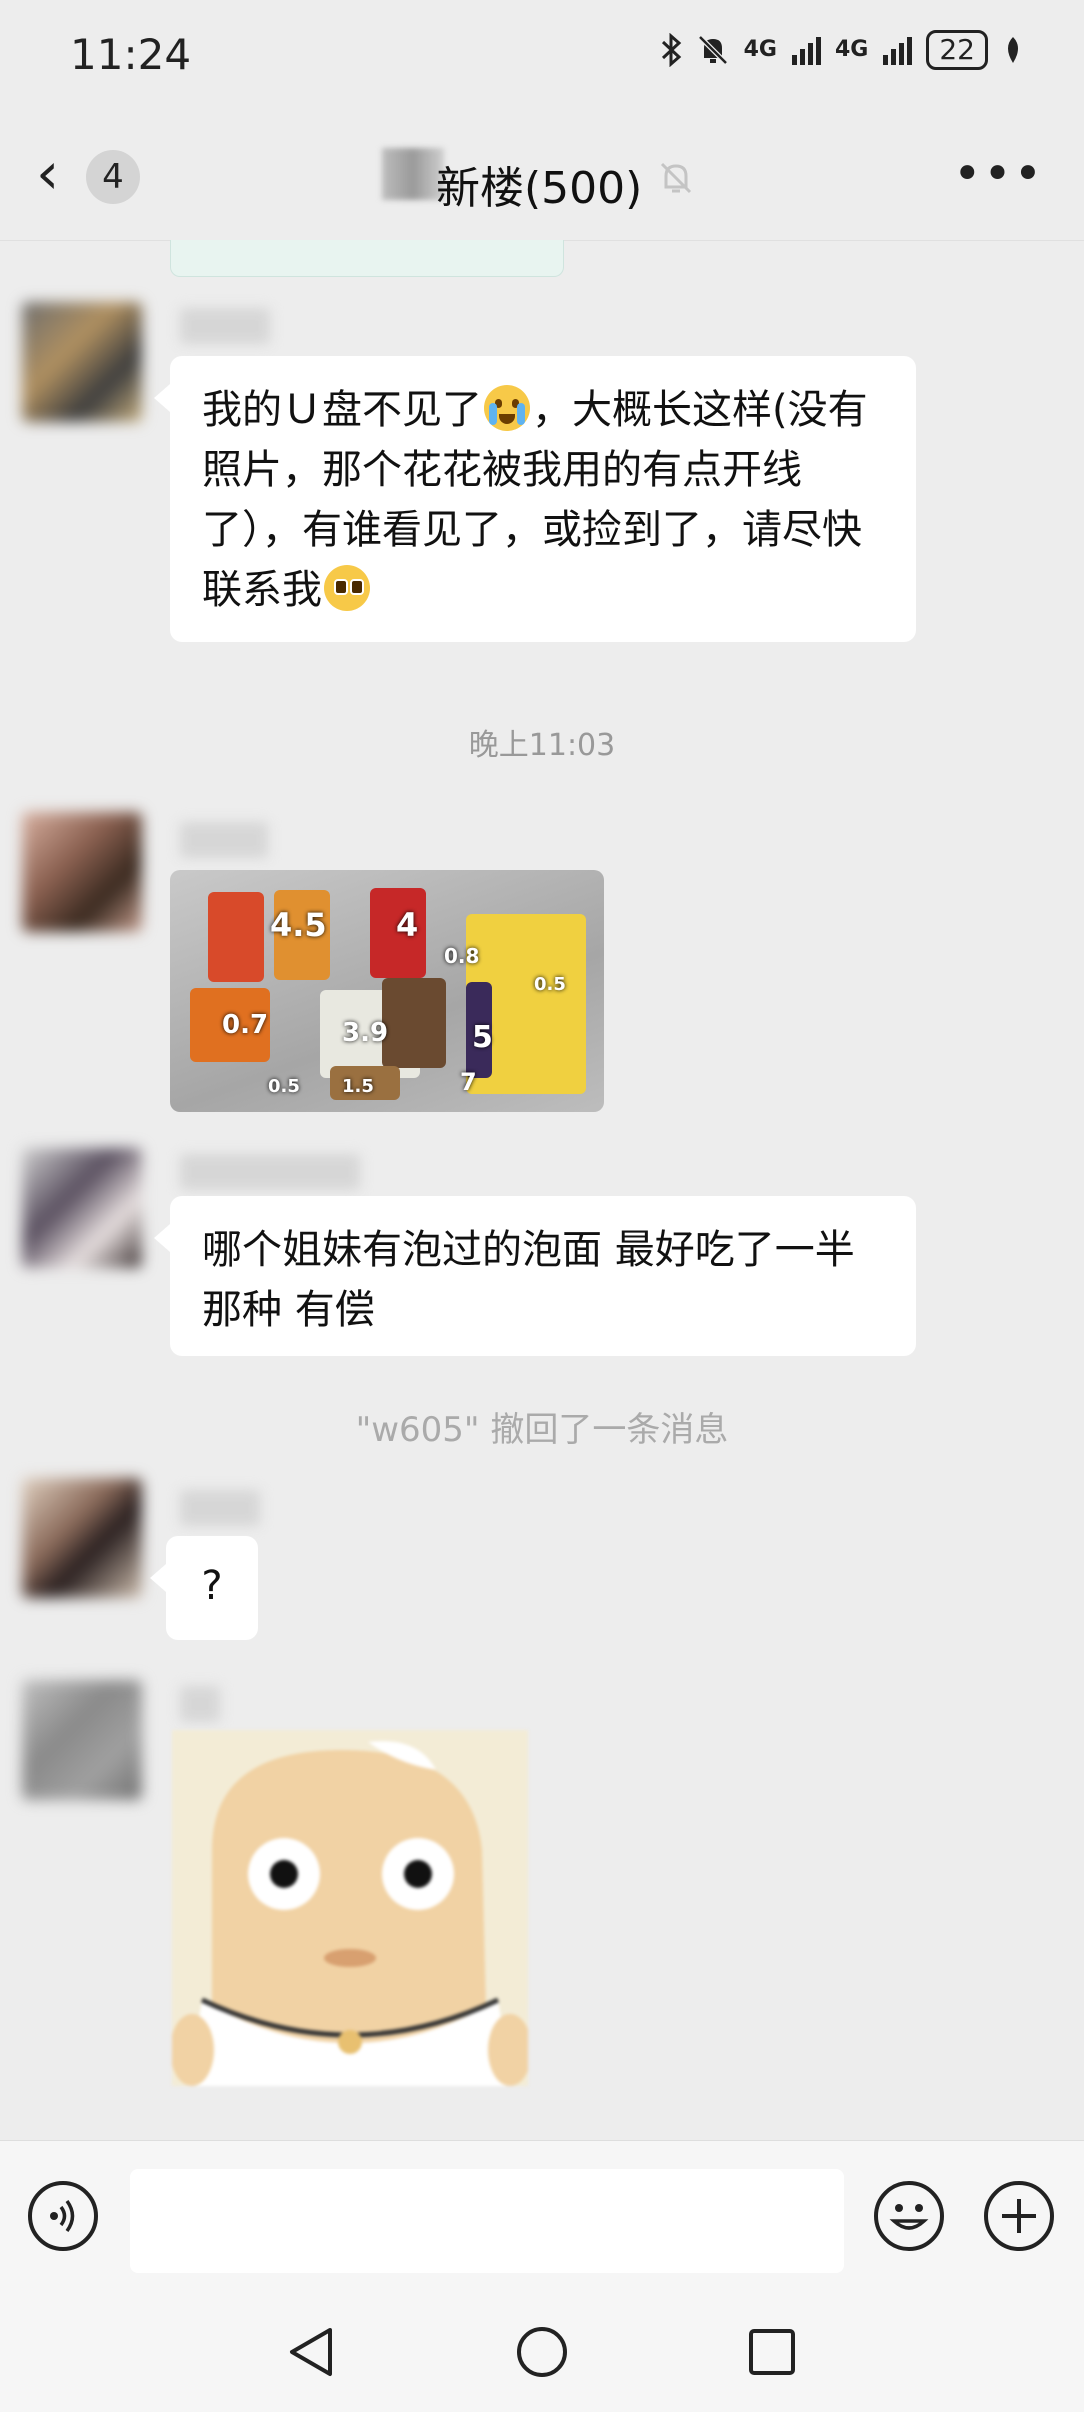 The image size is (1084, 2412). What do you see at coordinates (365, 1033) in the screenshot?
I see `price-label: 3.9` at bounding box center [365, 1033].